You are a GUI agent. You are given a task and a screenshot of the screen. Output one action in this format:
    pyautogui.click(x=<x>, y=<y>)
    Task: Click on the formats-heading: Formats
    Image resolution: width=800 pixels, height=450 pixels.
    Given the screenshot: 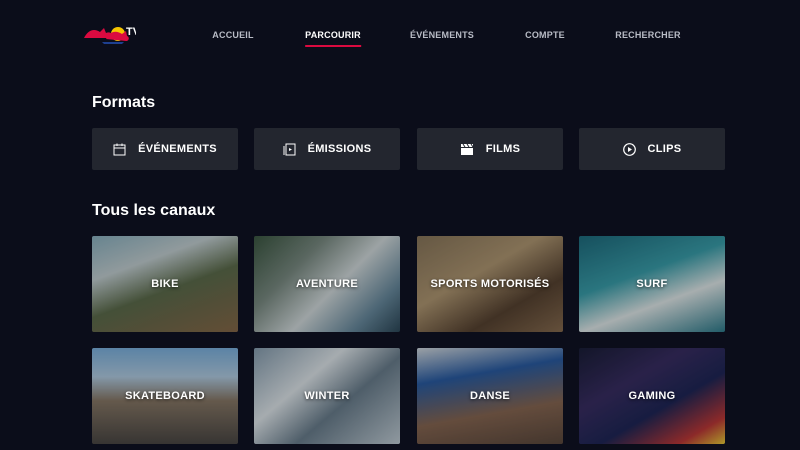 What is the action you would take?
    pyautogui.click(x=124, y=102)
    